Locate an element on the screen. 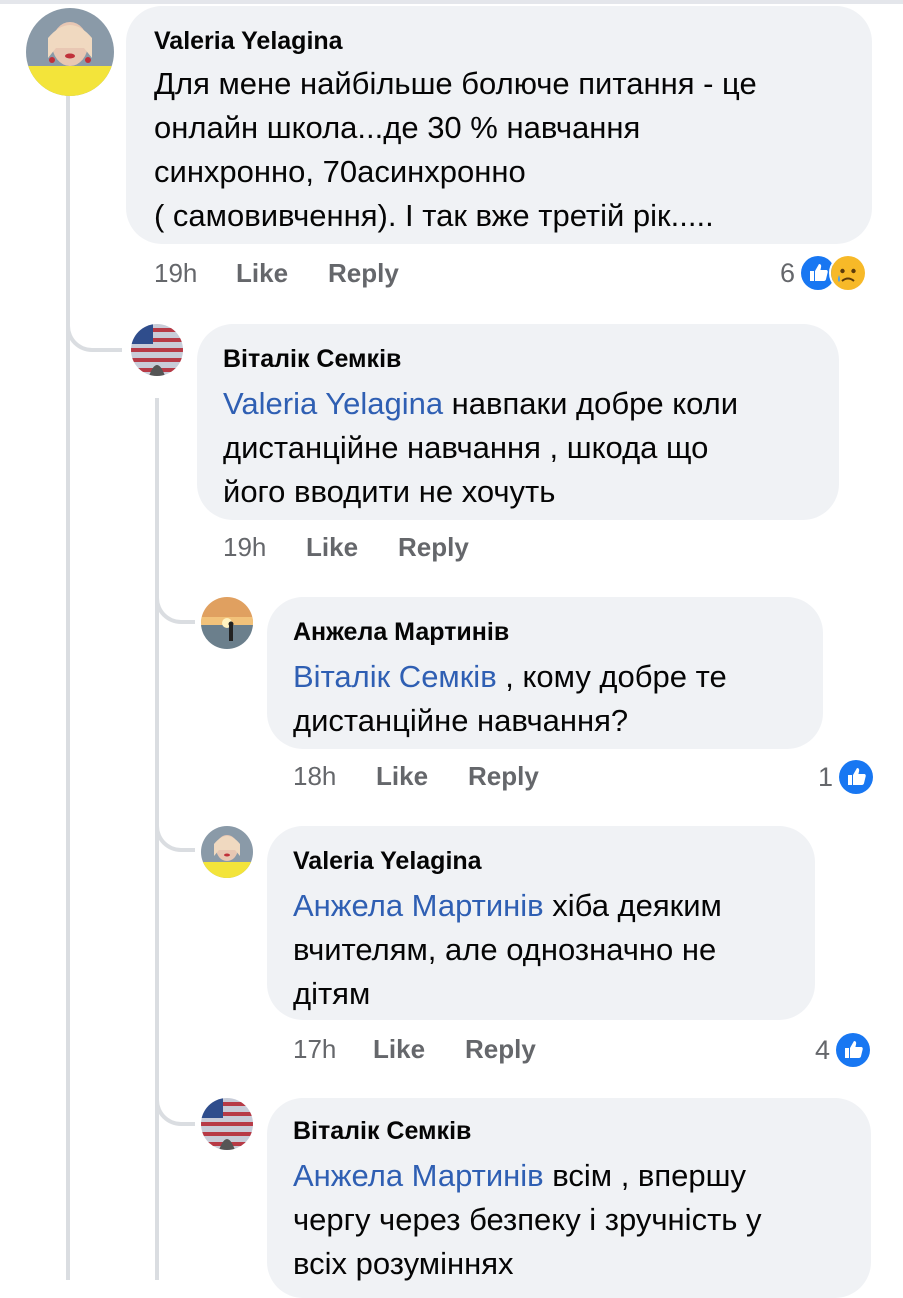 This screenshot has height=1298, width=903. reaction-count: 6 is located at coordinates (788, 272).